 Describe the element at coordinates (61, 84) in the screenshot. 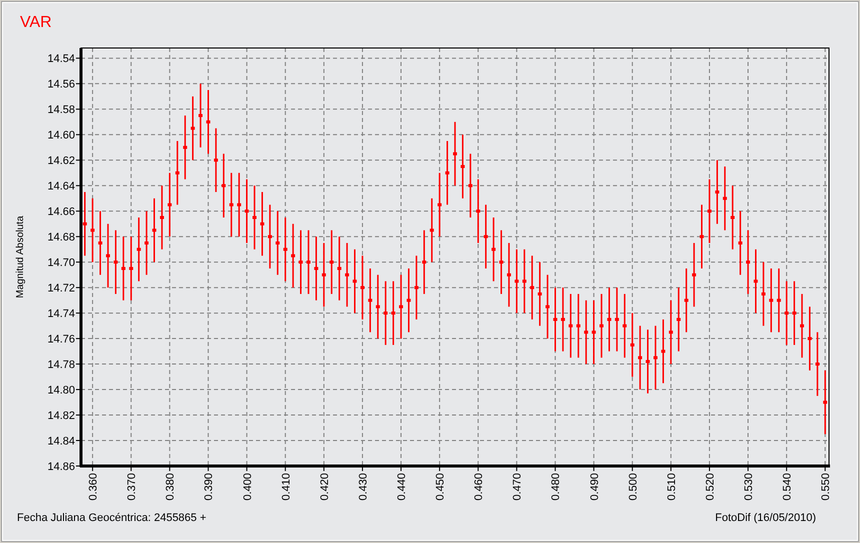

I see `axis-tick-label: 14.56` at that location.